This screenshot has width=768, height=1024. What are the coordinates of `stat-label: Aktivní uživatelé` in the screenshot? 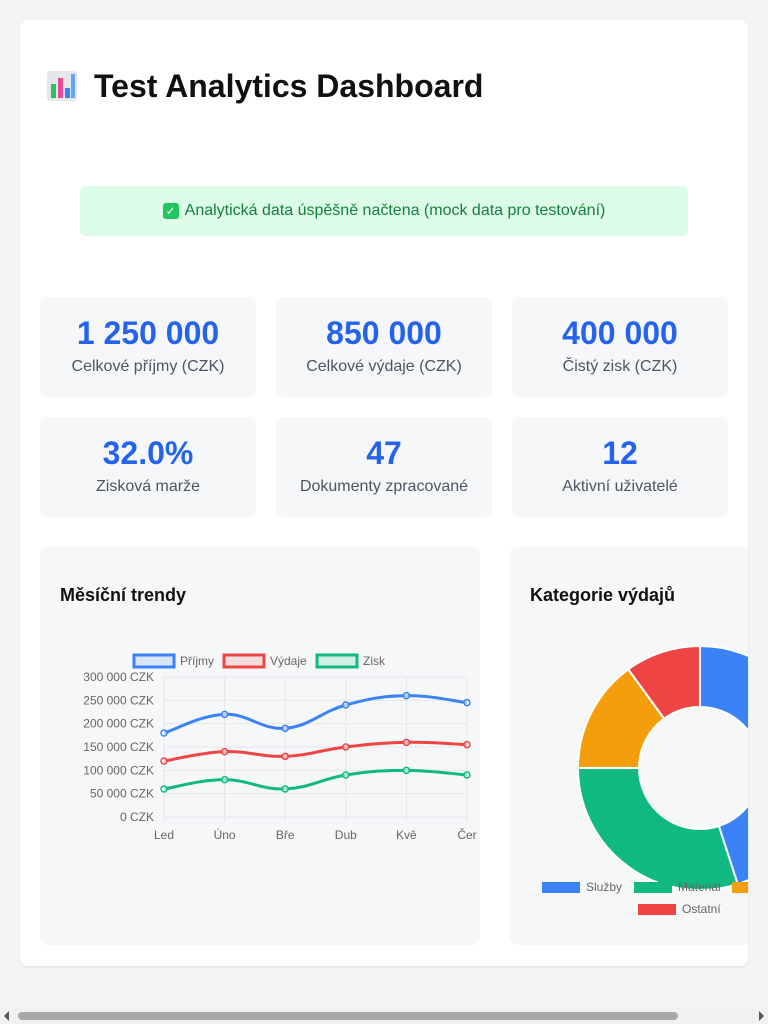 It's located at (620, 486).